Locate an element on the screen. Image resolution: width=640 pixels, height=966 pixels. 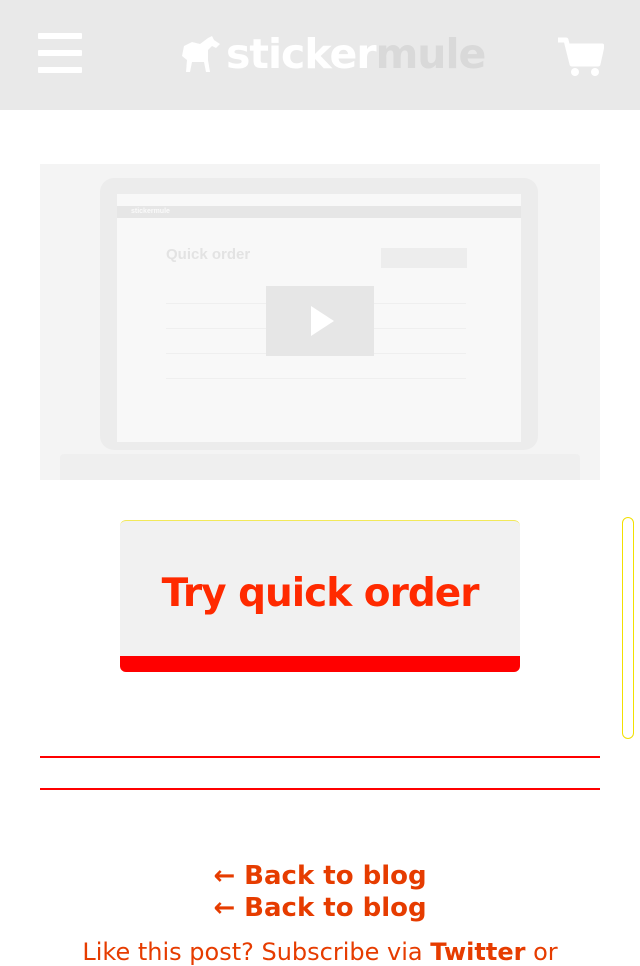
twitter-link: Twitter is located at coordinates (477, 952).